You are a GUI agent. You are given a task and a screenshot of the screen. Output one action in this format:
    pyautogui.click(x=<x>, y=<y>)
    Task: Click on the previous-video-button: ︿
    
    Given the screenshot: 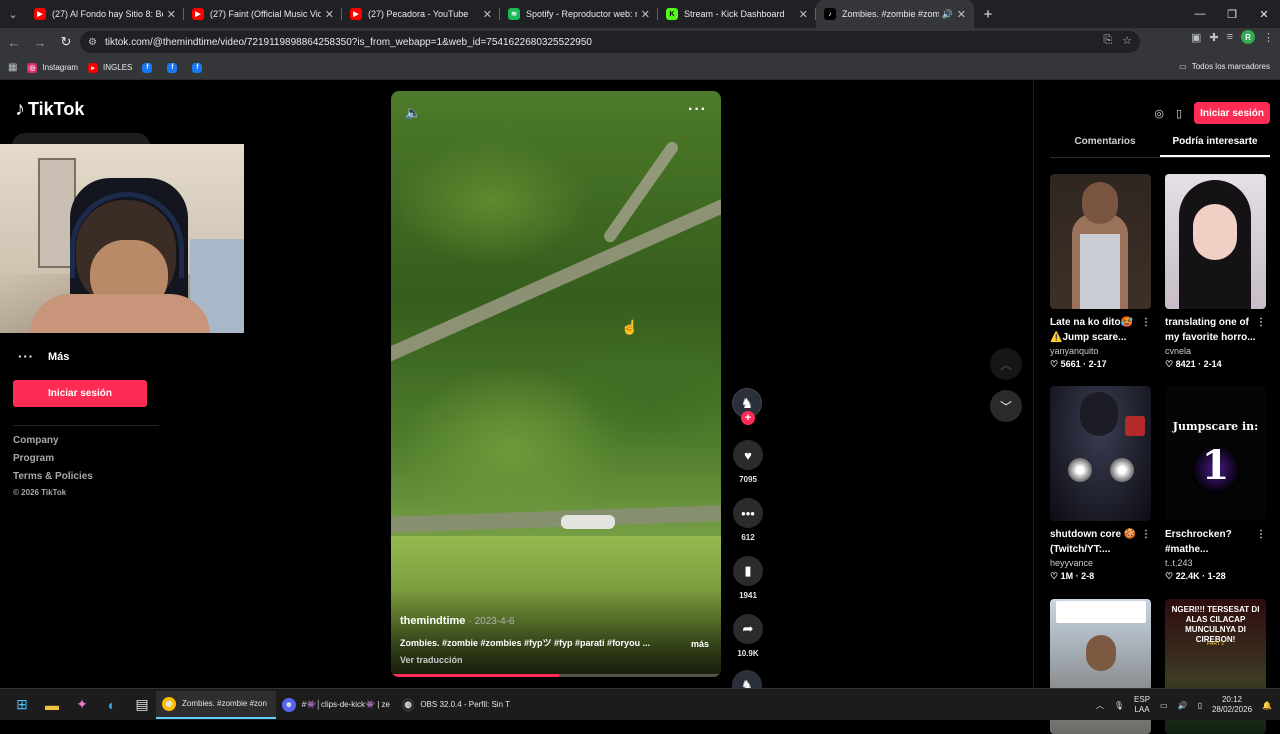 What is the action you would take?
    pyautogui.click(x=1006, y=364)
    